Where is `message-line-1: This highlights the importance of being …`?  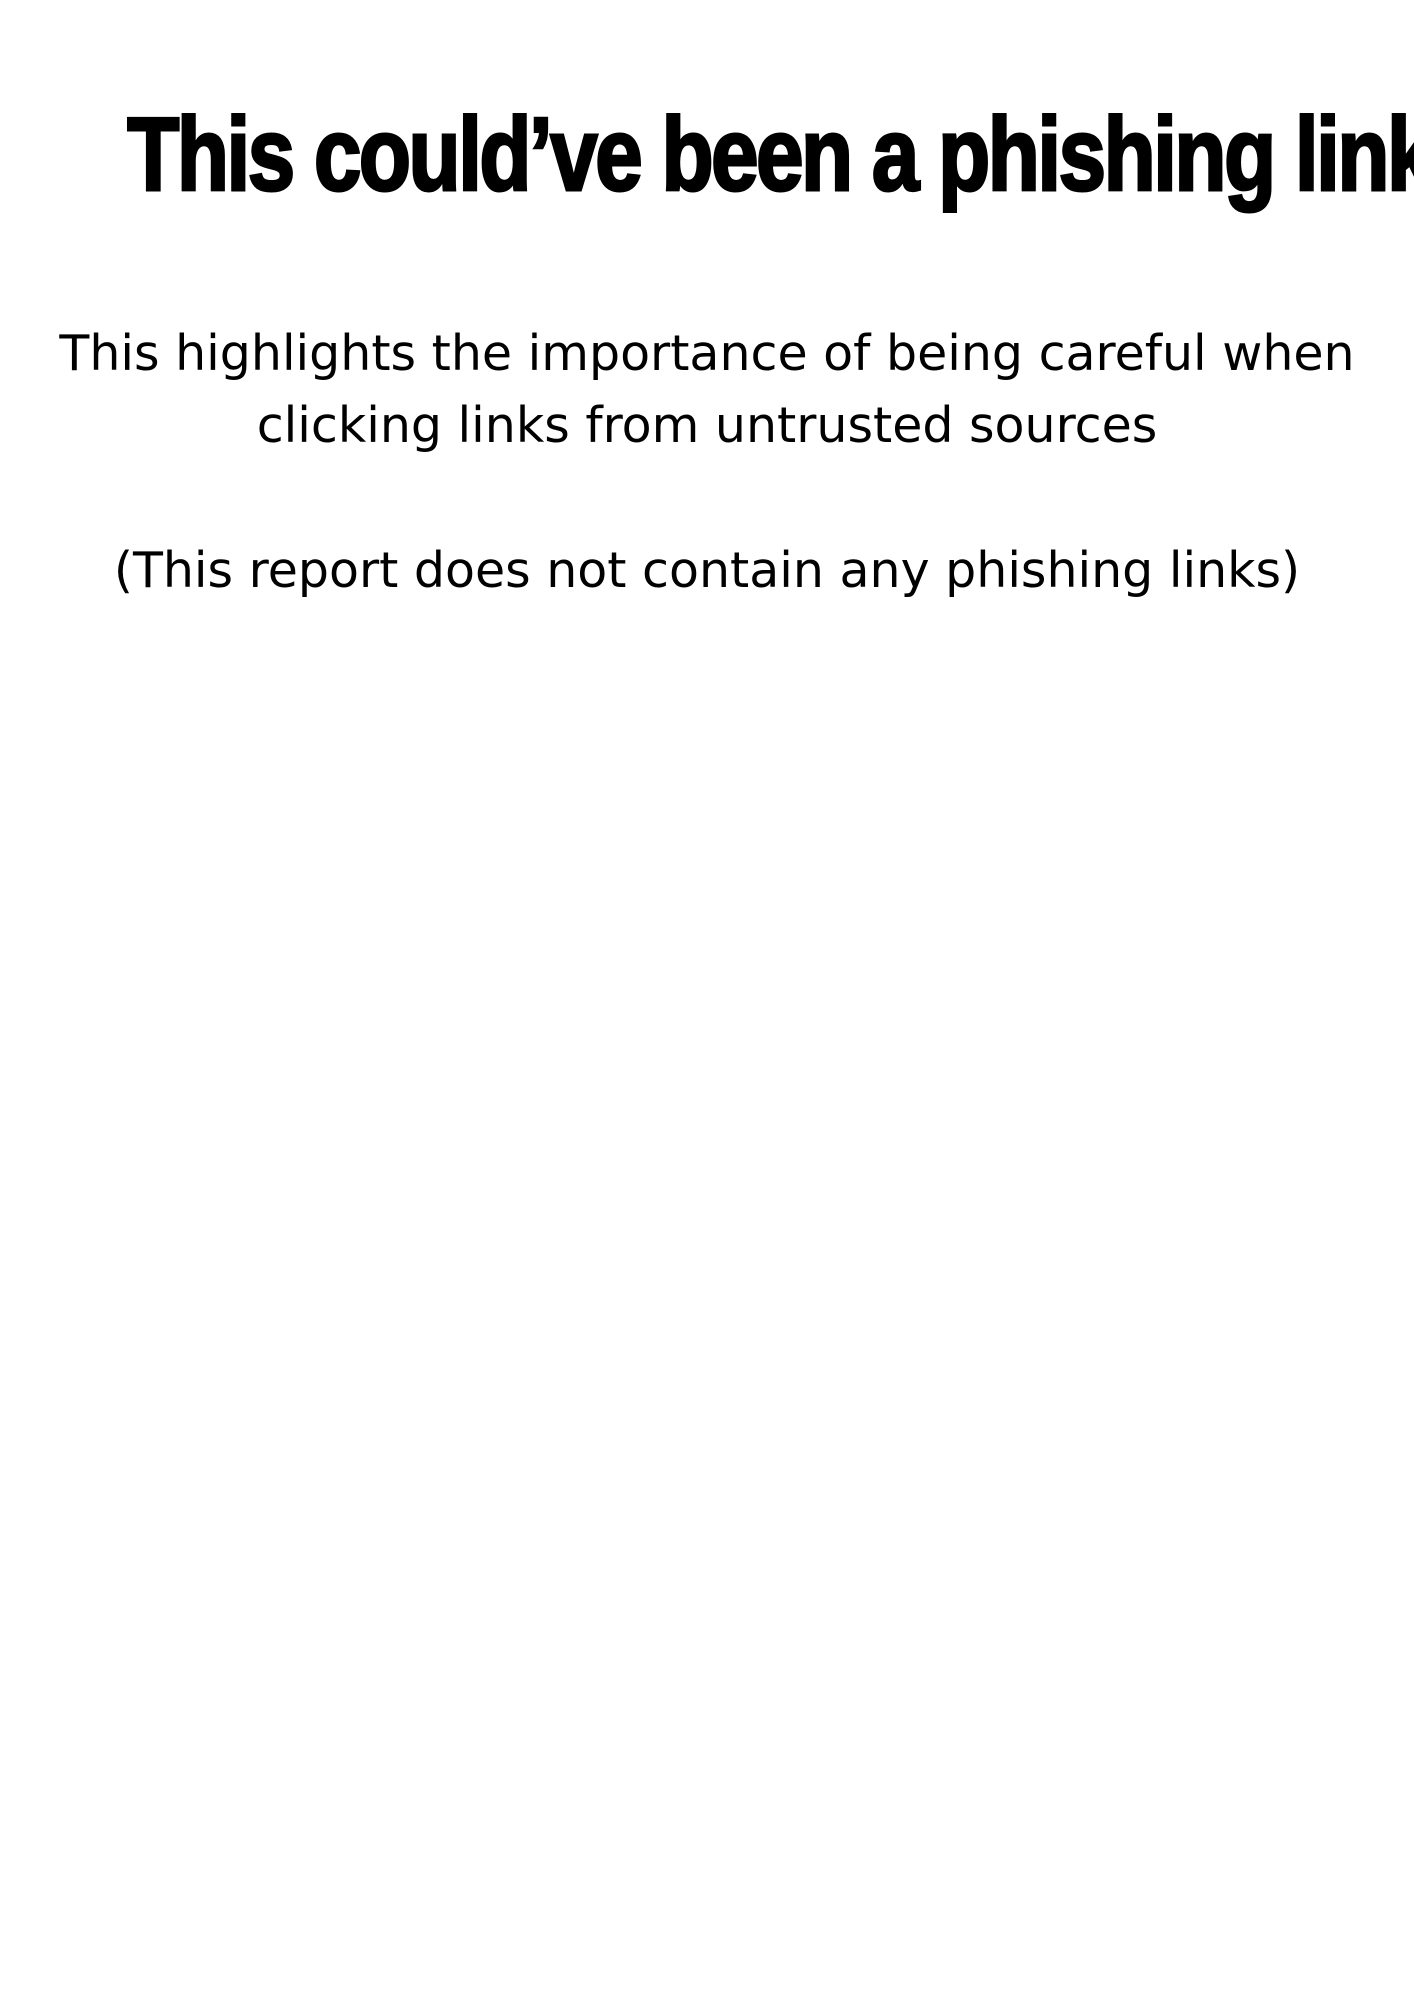
message-line-1: This highlights the importance of being … is located at coordinates (707, 353).